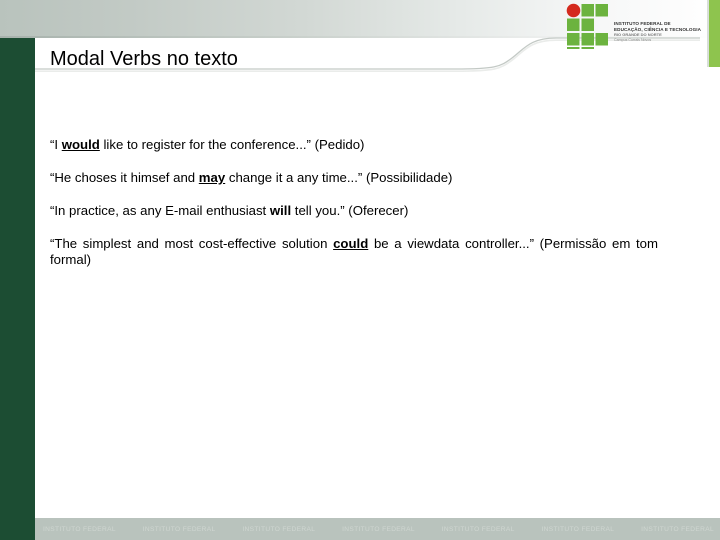 Image resolution: width=720 pixels, height=540 pixels. What do you see at coordinates (17, 529) in the screenshot?
I see `footer-sidebar-cap` at bounding box center [17, 529].